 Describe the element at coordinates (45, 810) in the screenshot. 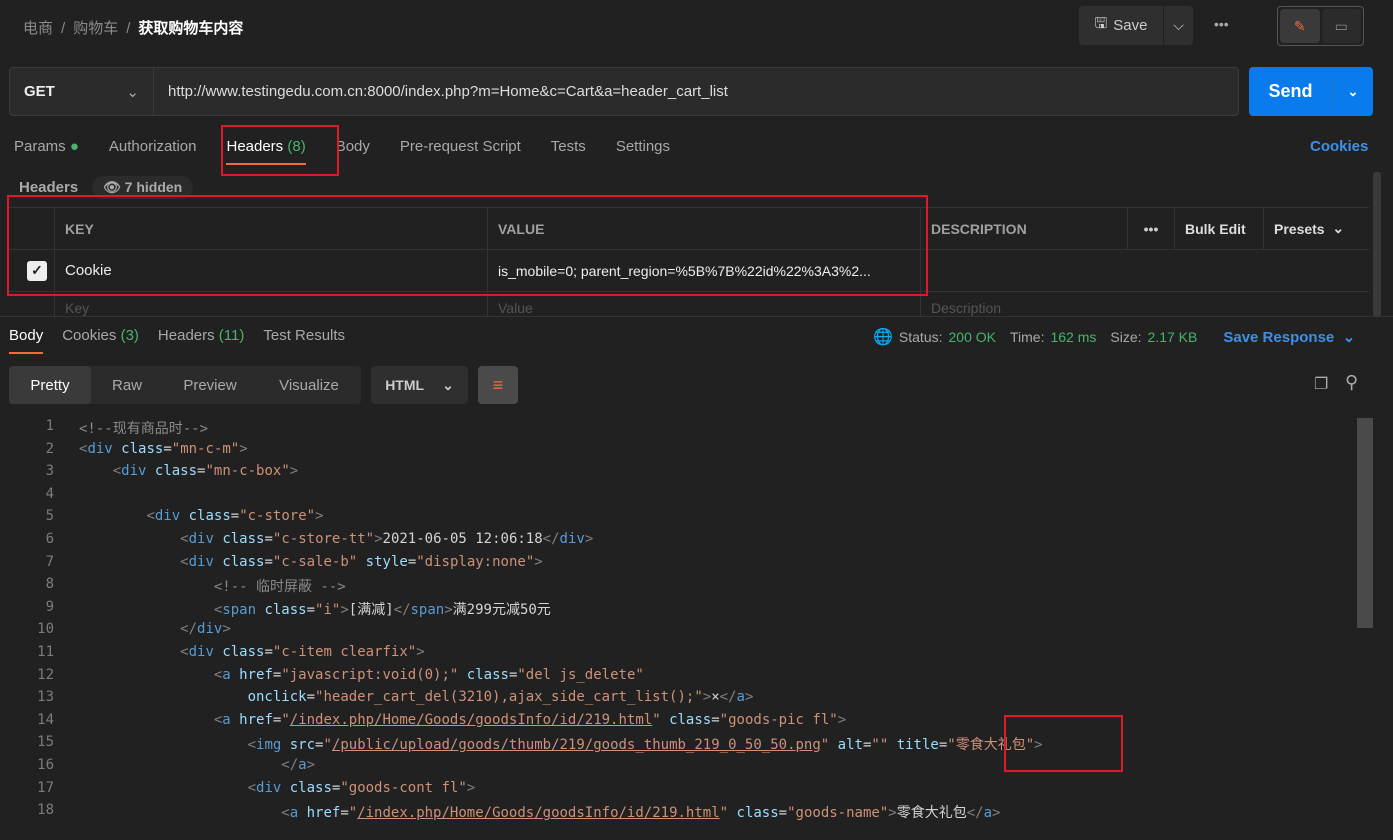

I see `line-number: 18` at that location.